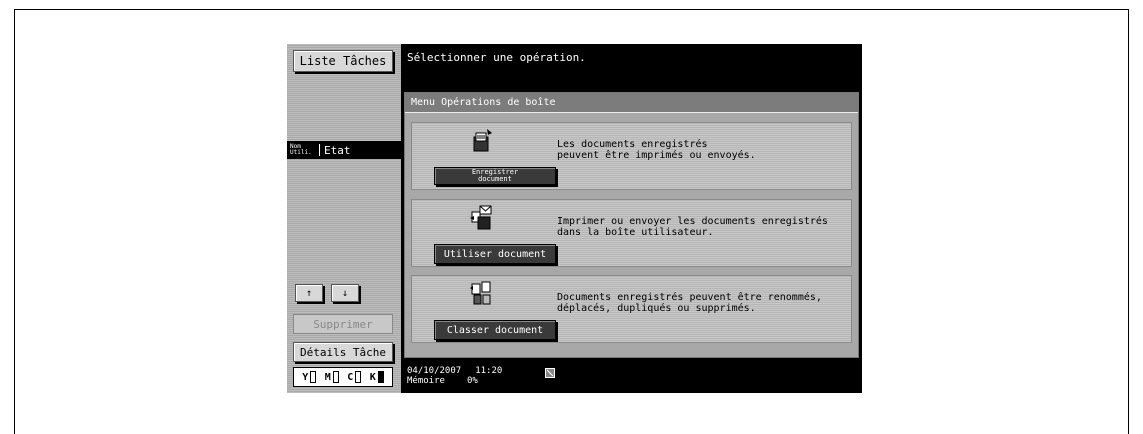 Image resolution: width=1143 pixels, height=434 pixels. What do you see at coordinates (354, 377) in the screenshot?
I see `toner-c: C` at bounding box center [354, 377].